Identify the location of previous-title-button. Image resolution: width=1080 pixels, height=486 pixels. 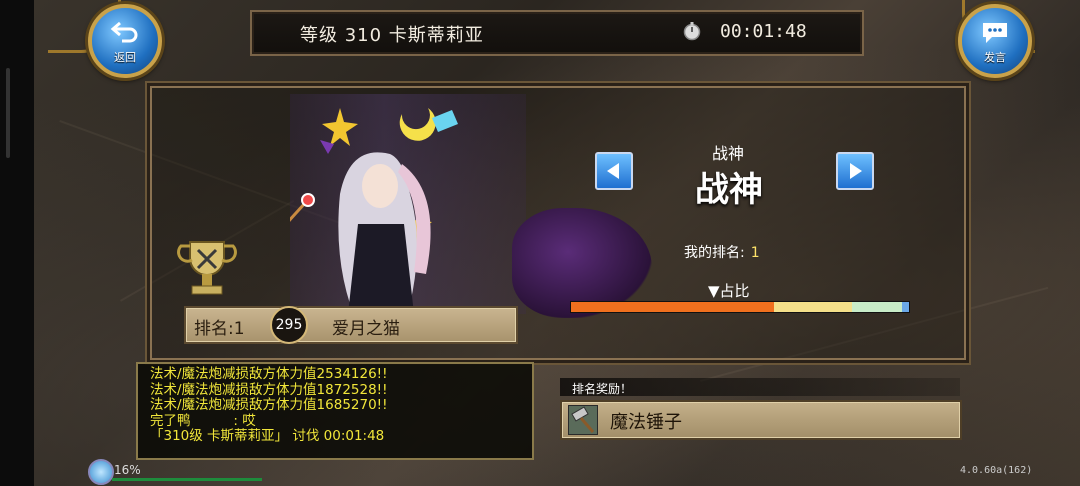
(614, 171).